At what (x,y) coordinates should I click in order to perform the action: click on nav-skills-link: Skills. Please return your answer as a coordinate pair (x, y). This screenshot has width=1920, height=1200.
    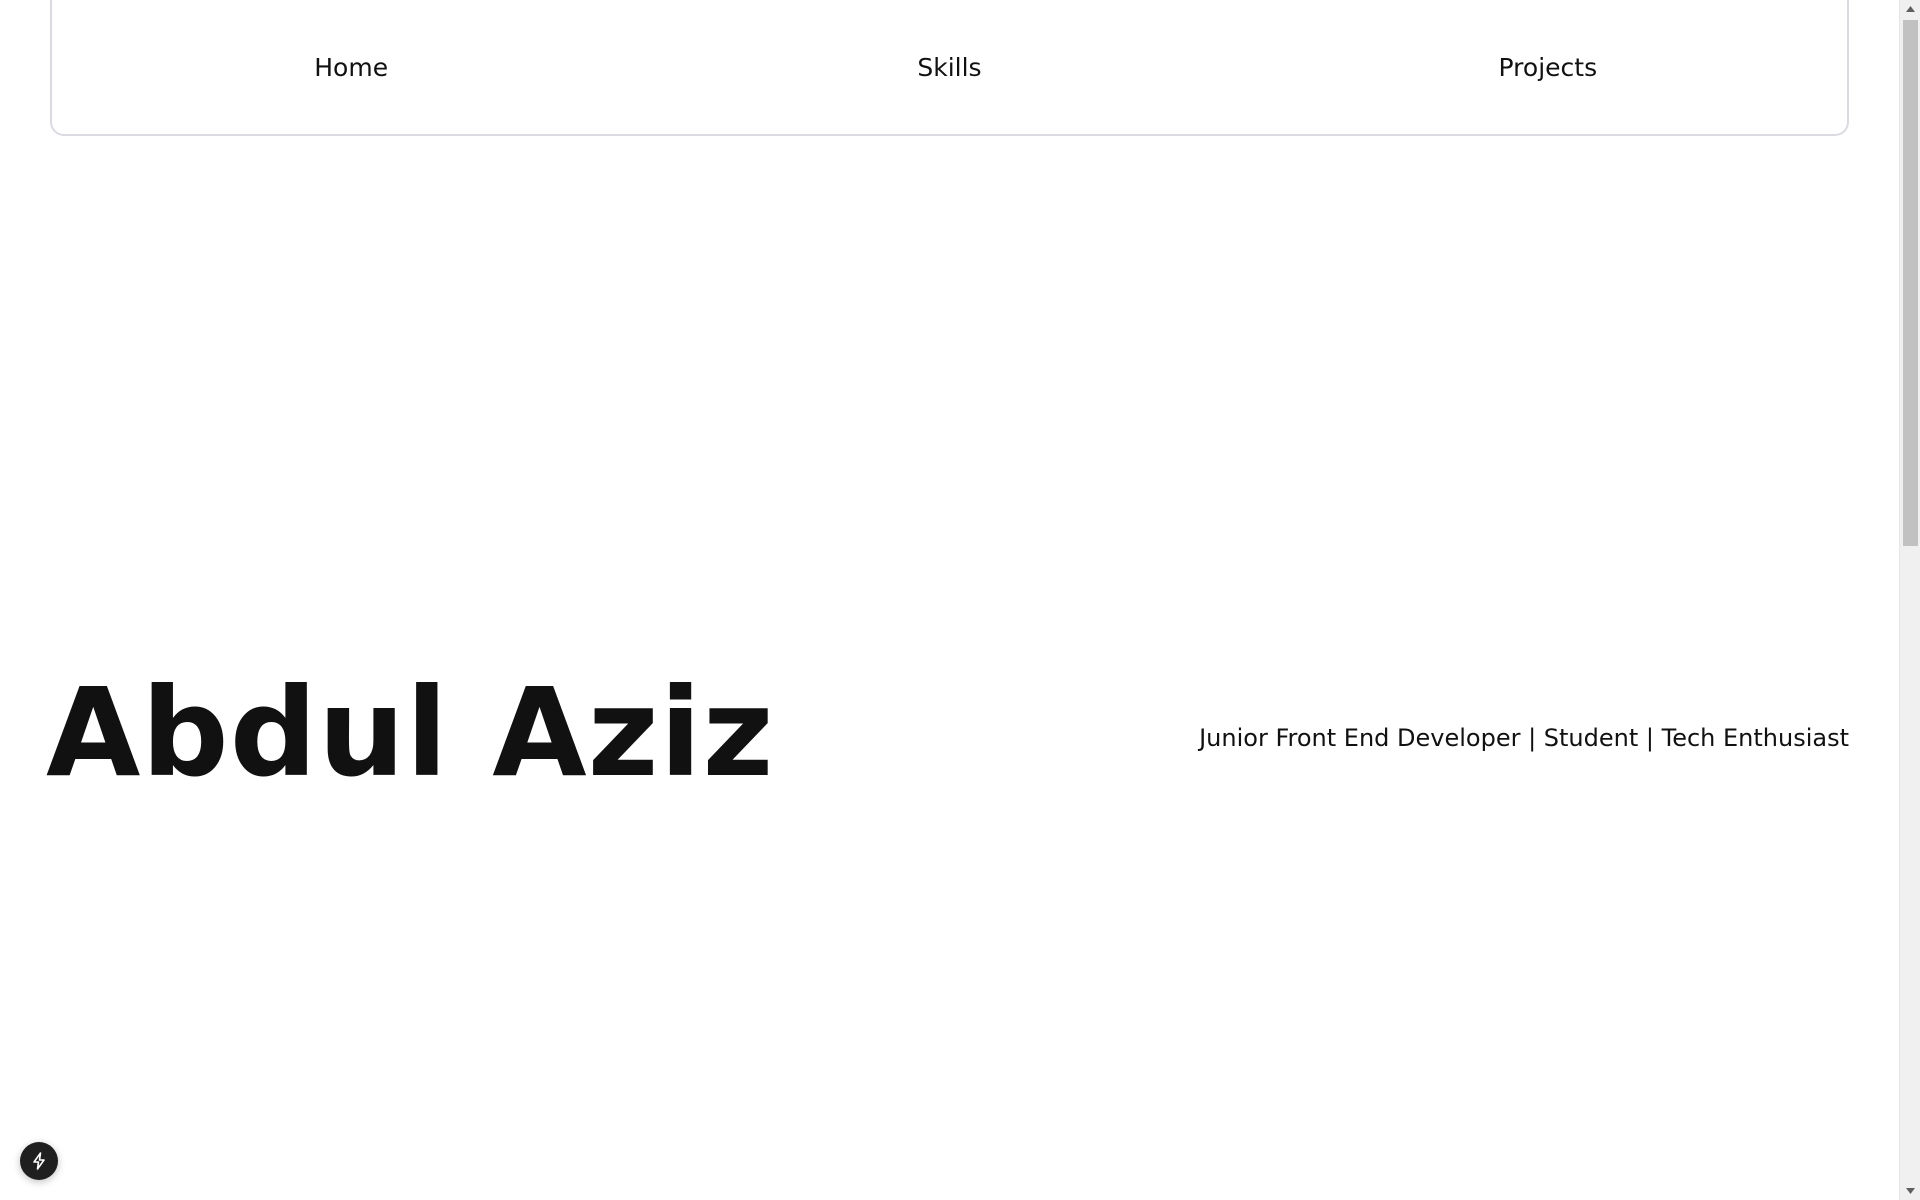
    Looking at the image, I should click on (949, 65).